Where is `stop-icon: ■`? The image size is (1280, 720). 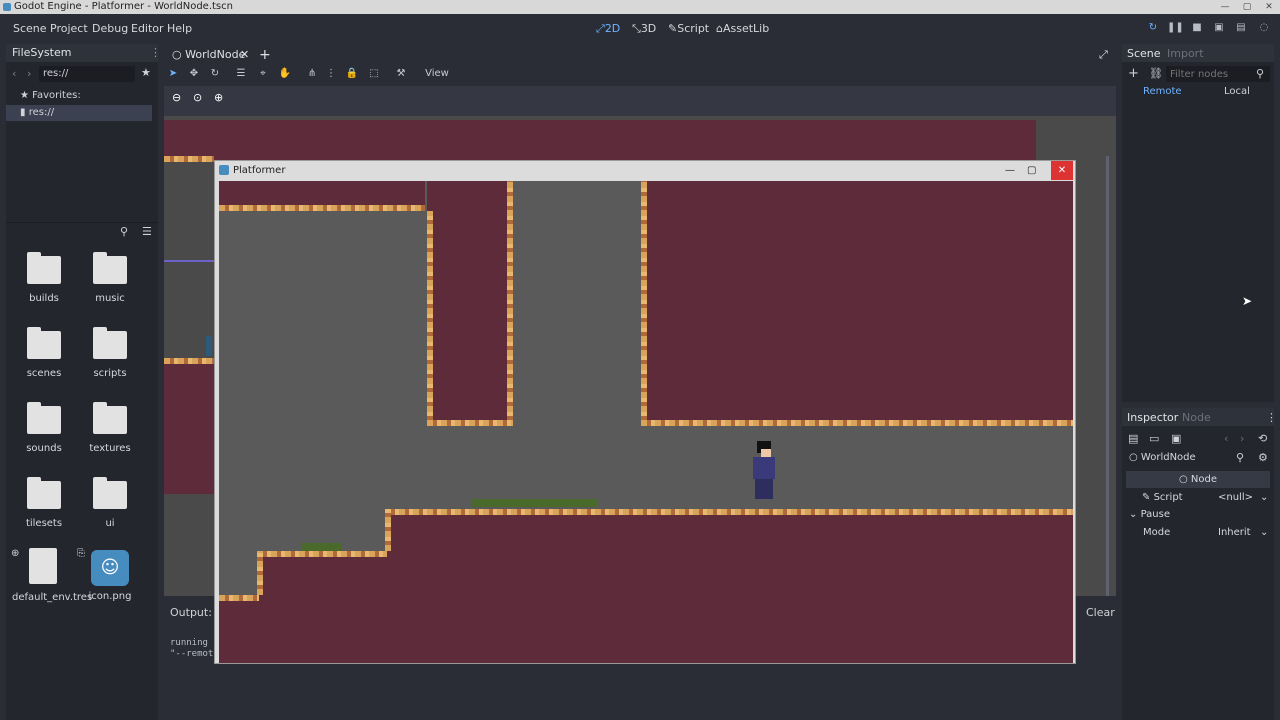 stop-icon: ■ is located at coordinates (1197, 29).